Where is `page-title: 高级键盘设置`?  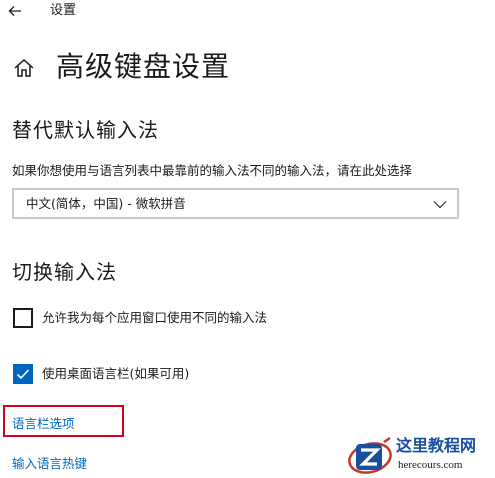 page-title: 高级键盘设置 is located at coordinates (143, 66).